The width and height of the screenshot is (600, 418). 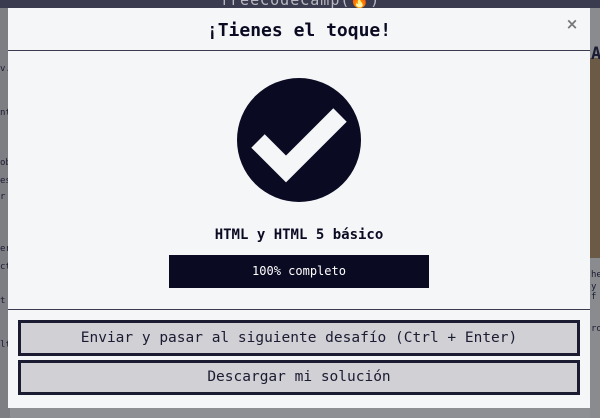 I want to click on modal-title: ¡Tienes el toque!, so click(x=299, y=30).